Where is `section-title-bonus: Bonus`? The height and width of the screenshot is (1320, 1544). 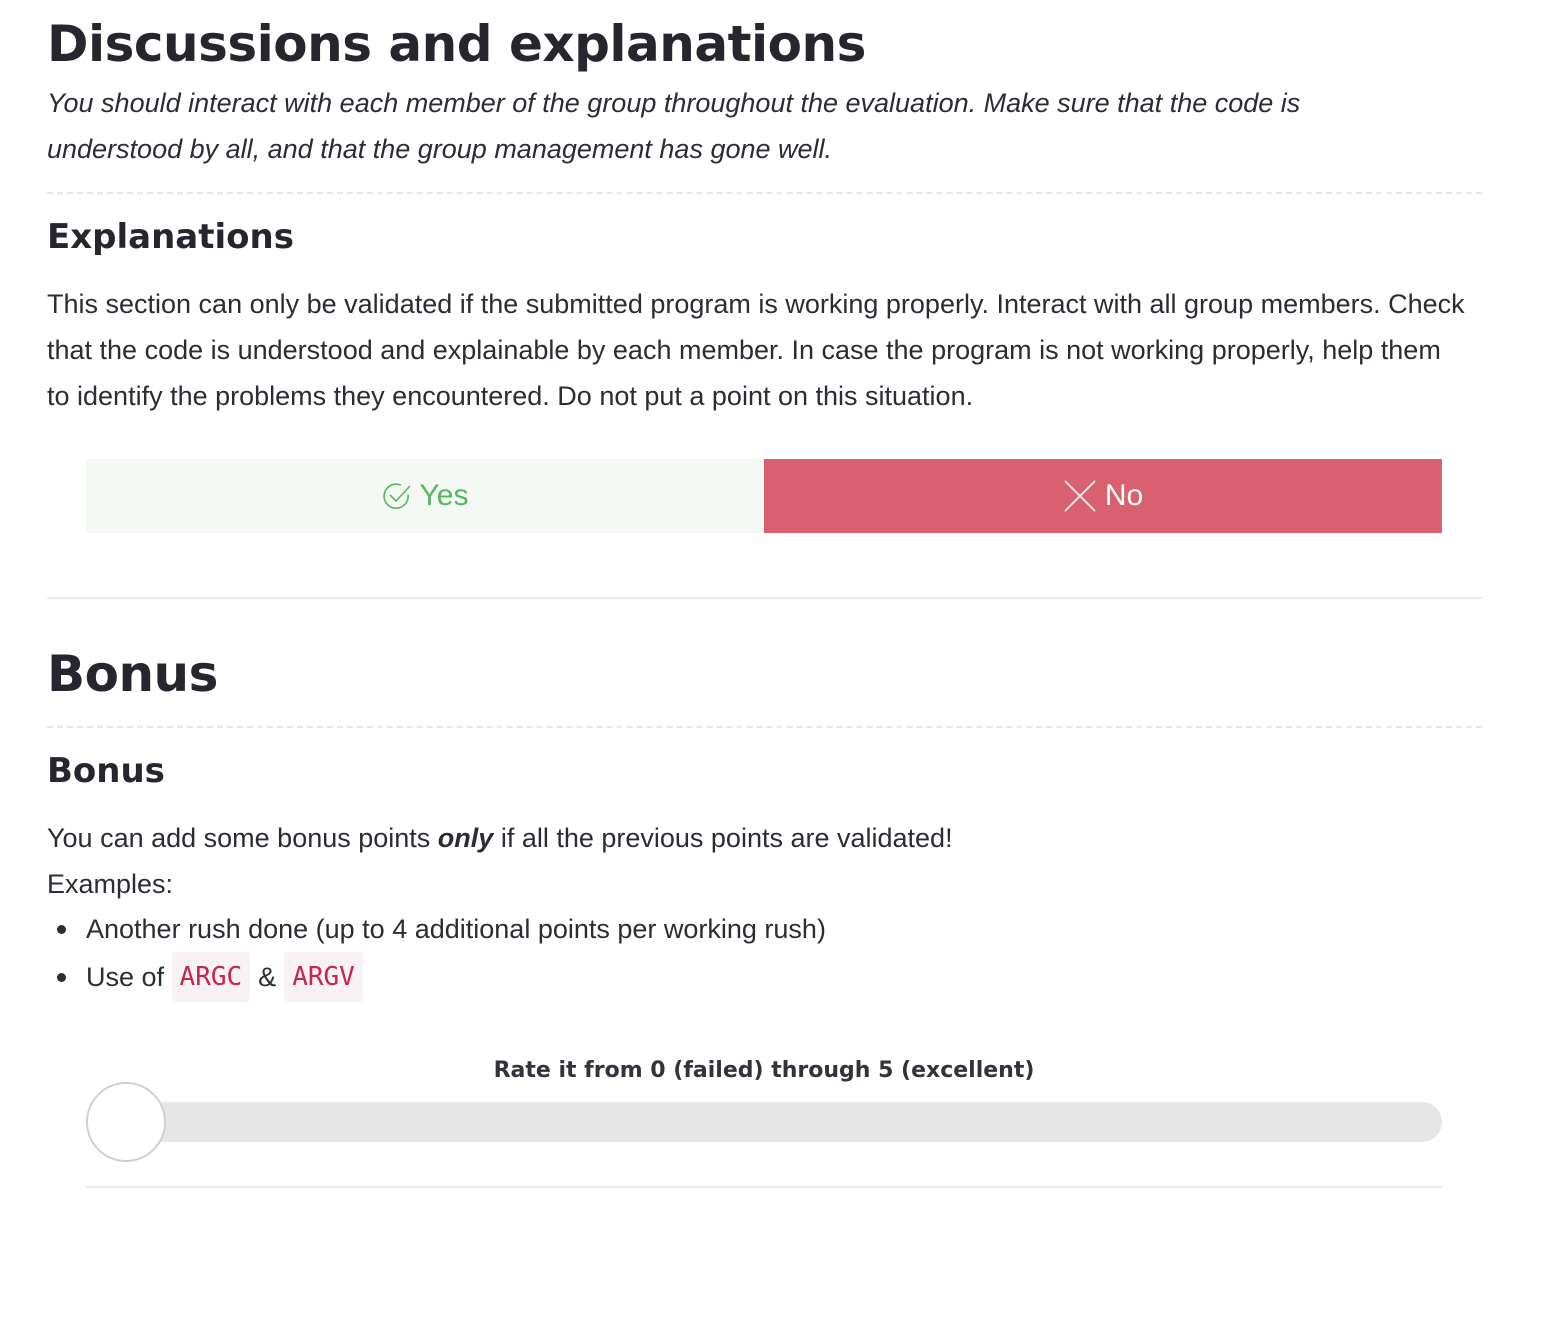
section-title-bonus: Bonus is located at coordinates (132, 674).